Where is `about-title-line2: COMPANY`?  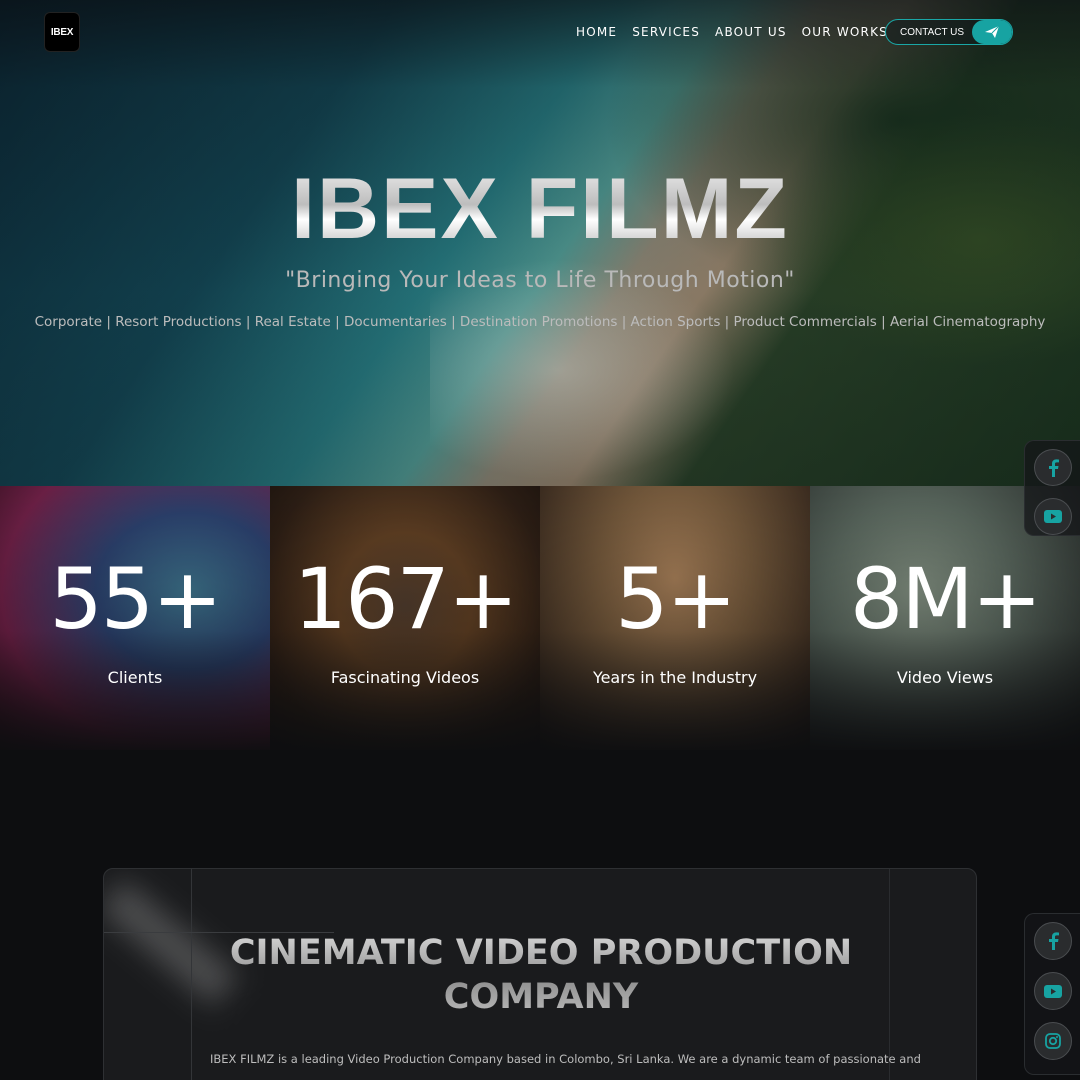
about-title-line2: COMPANY is located at coordinates (541, 997).